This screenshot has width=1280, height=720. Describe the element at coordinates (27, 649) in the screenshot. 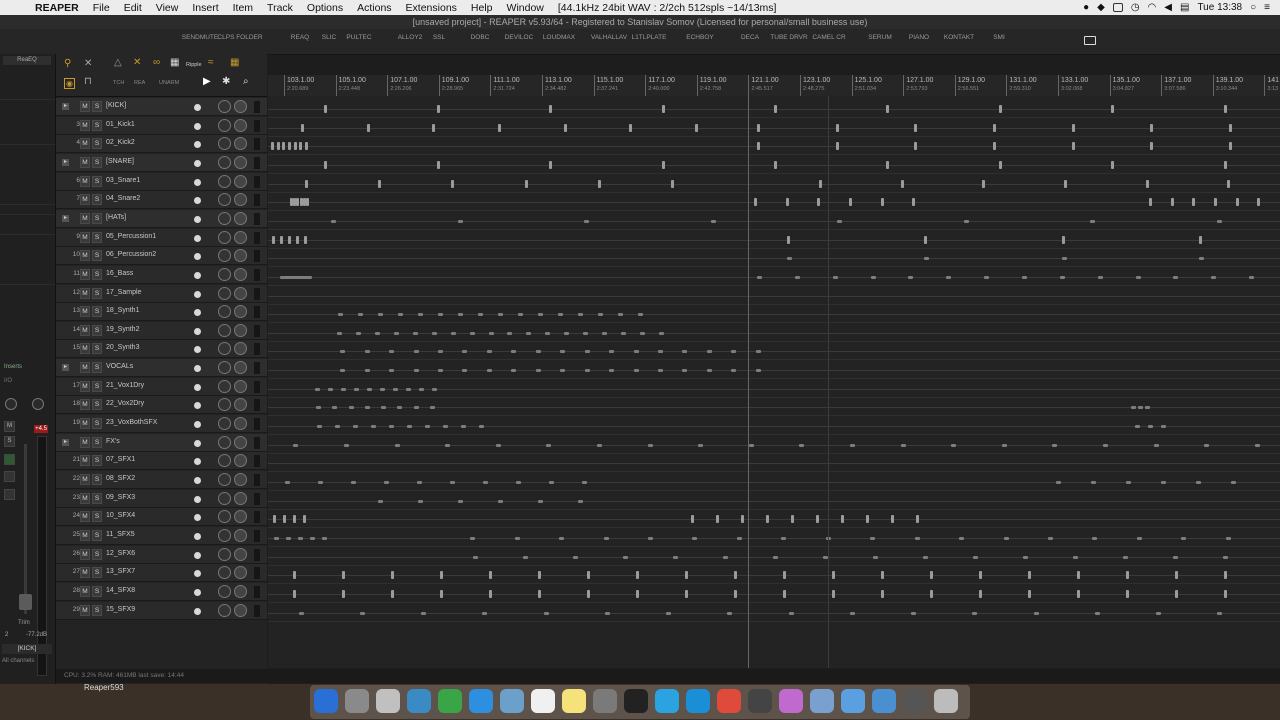

I see `track-name: [KICK]` at that location.